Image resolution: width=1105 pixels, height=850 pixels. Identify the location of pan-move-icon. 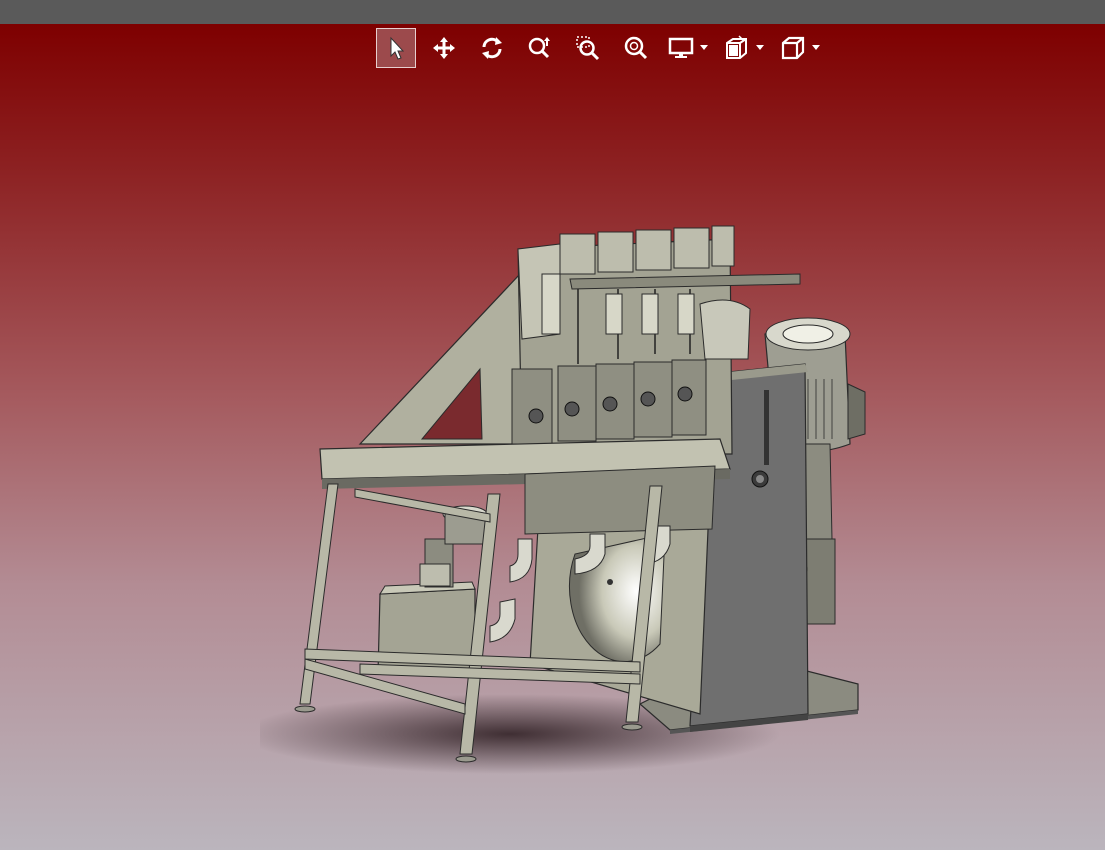
(444, 48).